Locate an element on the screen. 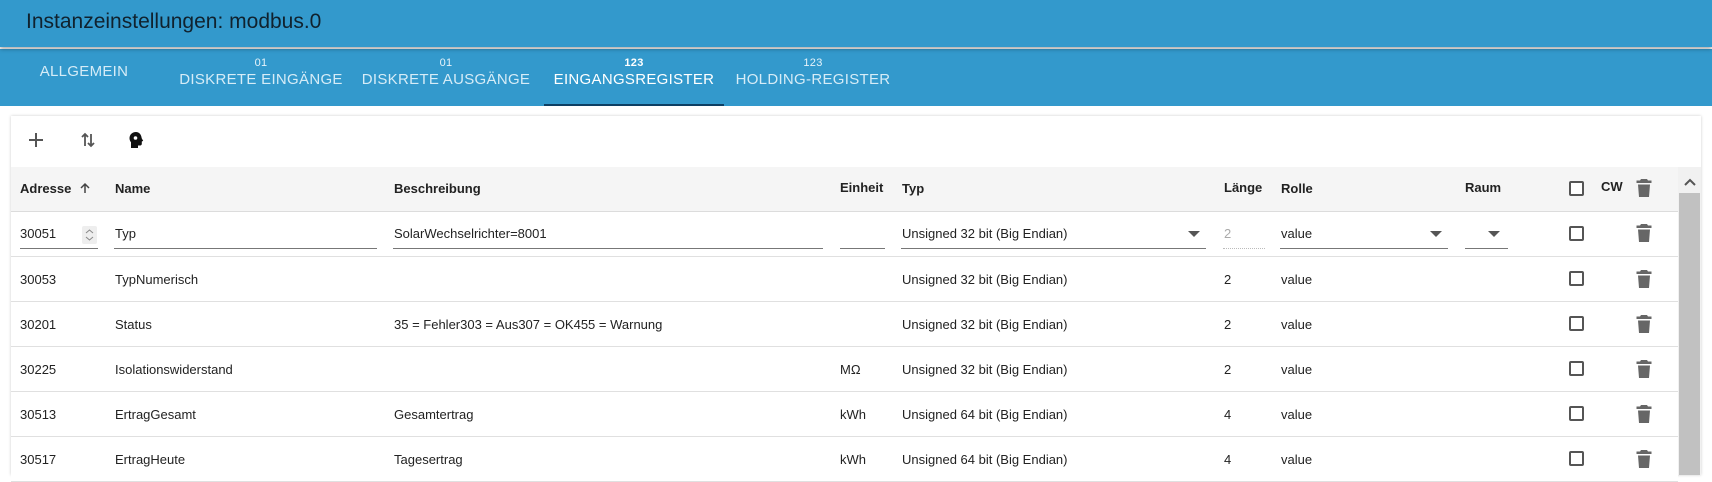 The height and width of the screenshot is (482, 1712). swap-vertical-icon is located at coordinates (88, 140).